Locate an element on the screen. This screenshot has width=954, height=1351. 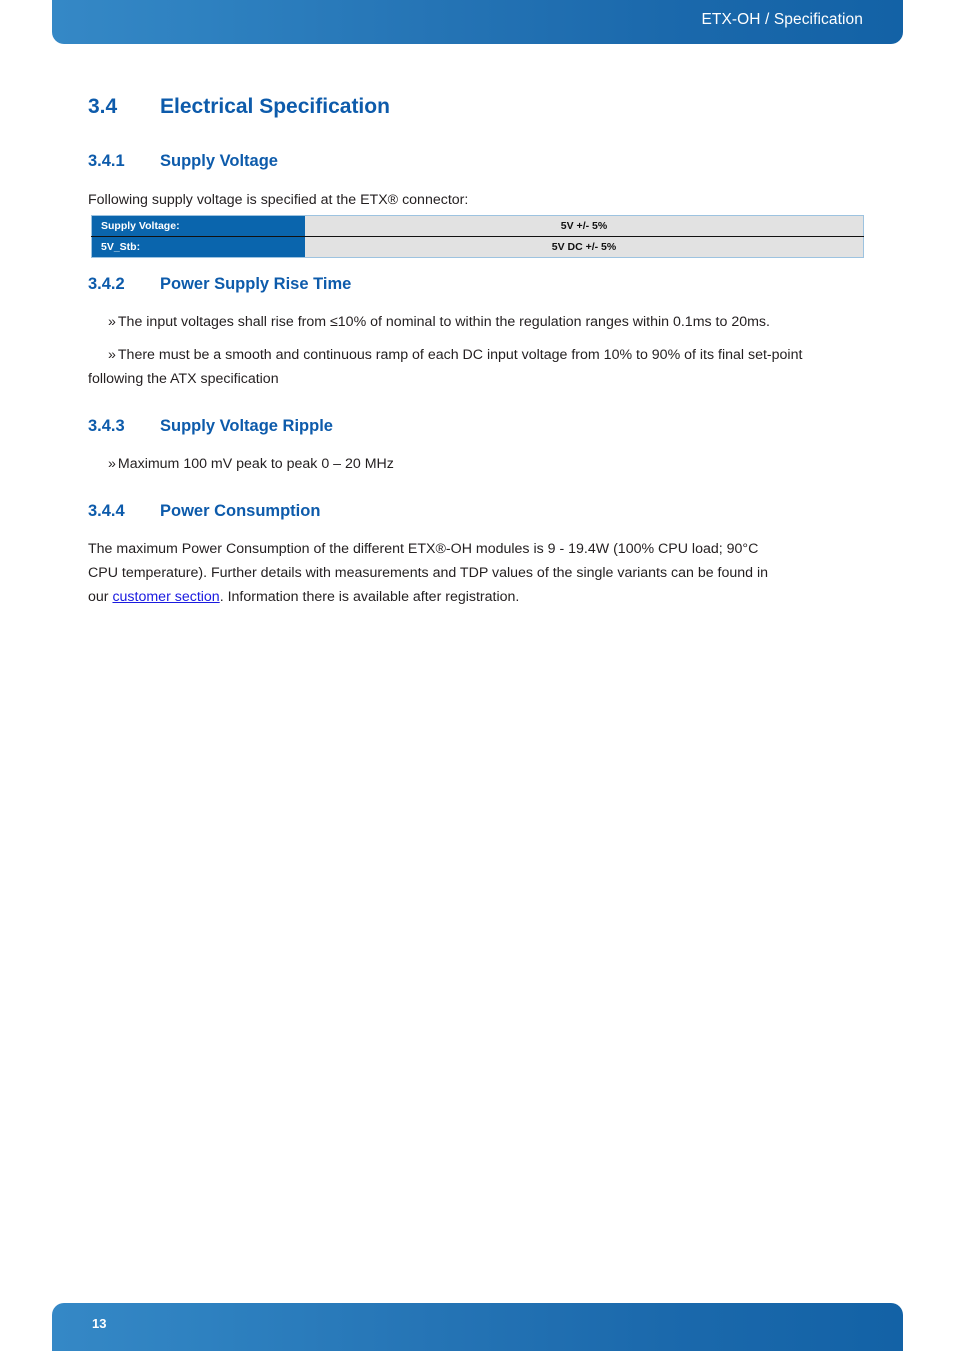
bullet-text: Maximum 100 mV peak to peak 0 – 20 MHz is located at coordinates (255, 464).